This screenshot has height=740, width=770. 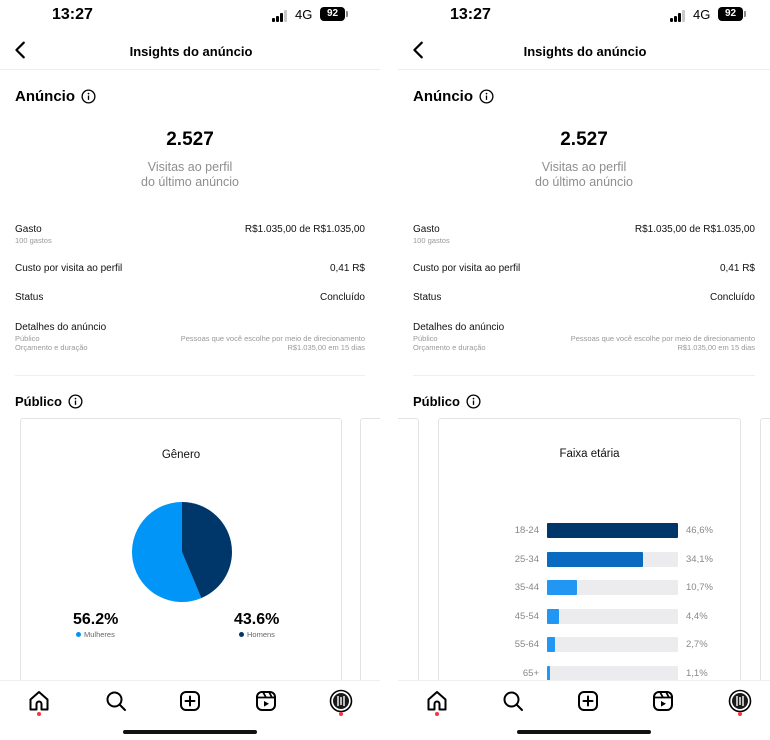 I want to click on signal-icon, so click(x=679, y=16).